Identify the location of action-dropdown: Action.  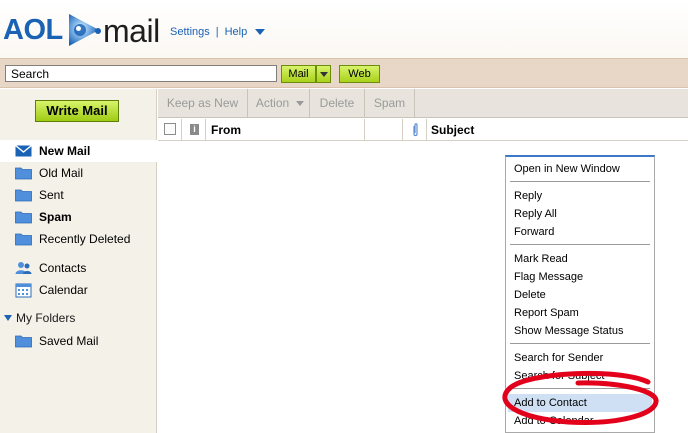
(279, 103).